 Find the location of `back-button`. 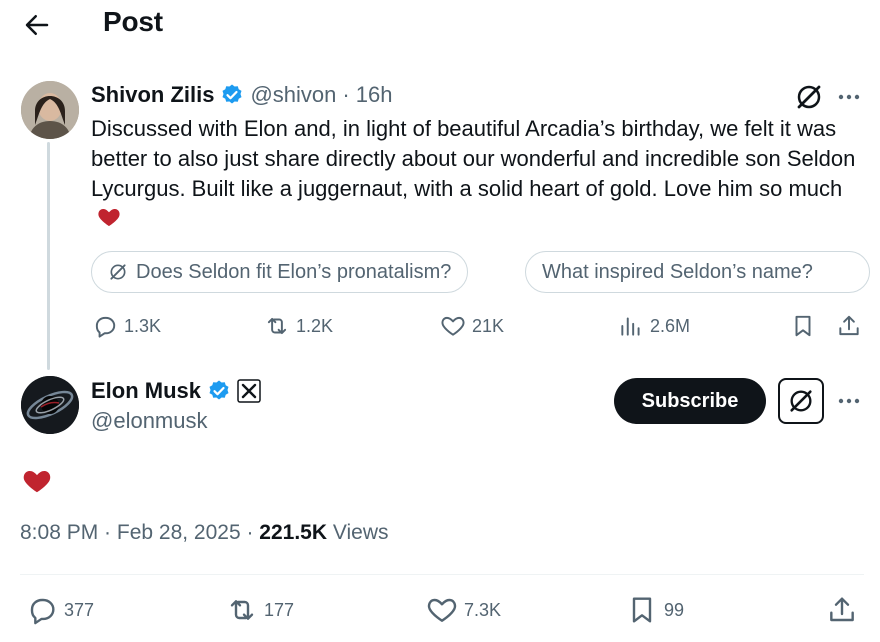

back-button is located at coordinates (37, 25).